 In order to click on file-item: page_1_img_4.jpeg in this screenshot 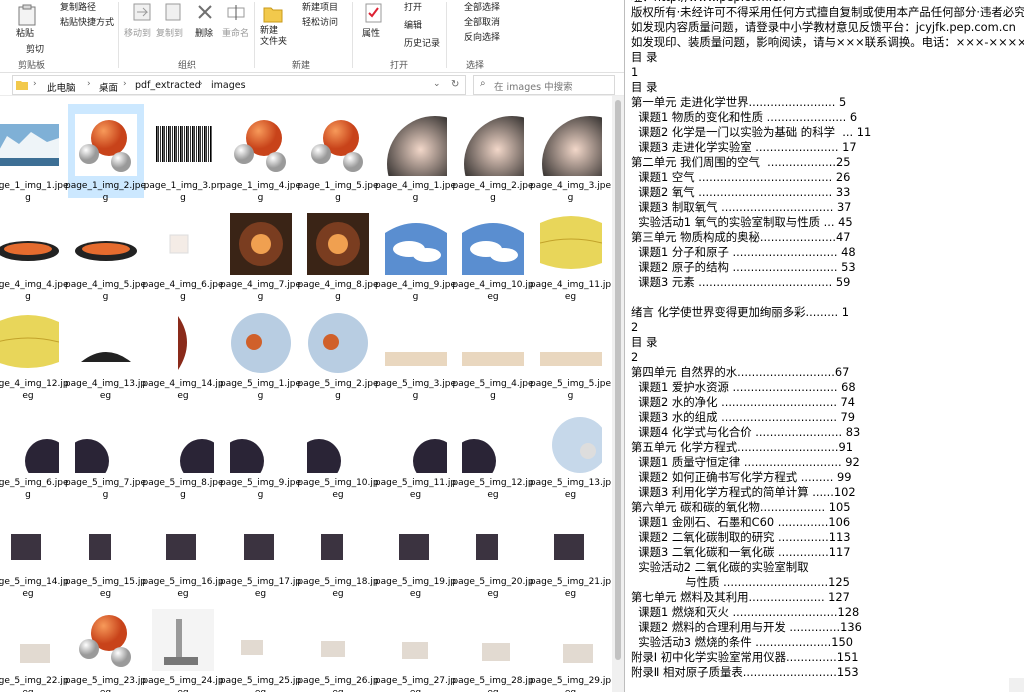, I will do `click(260, 153)`.